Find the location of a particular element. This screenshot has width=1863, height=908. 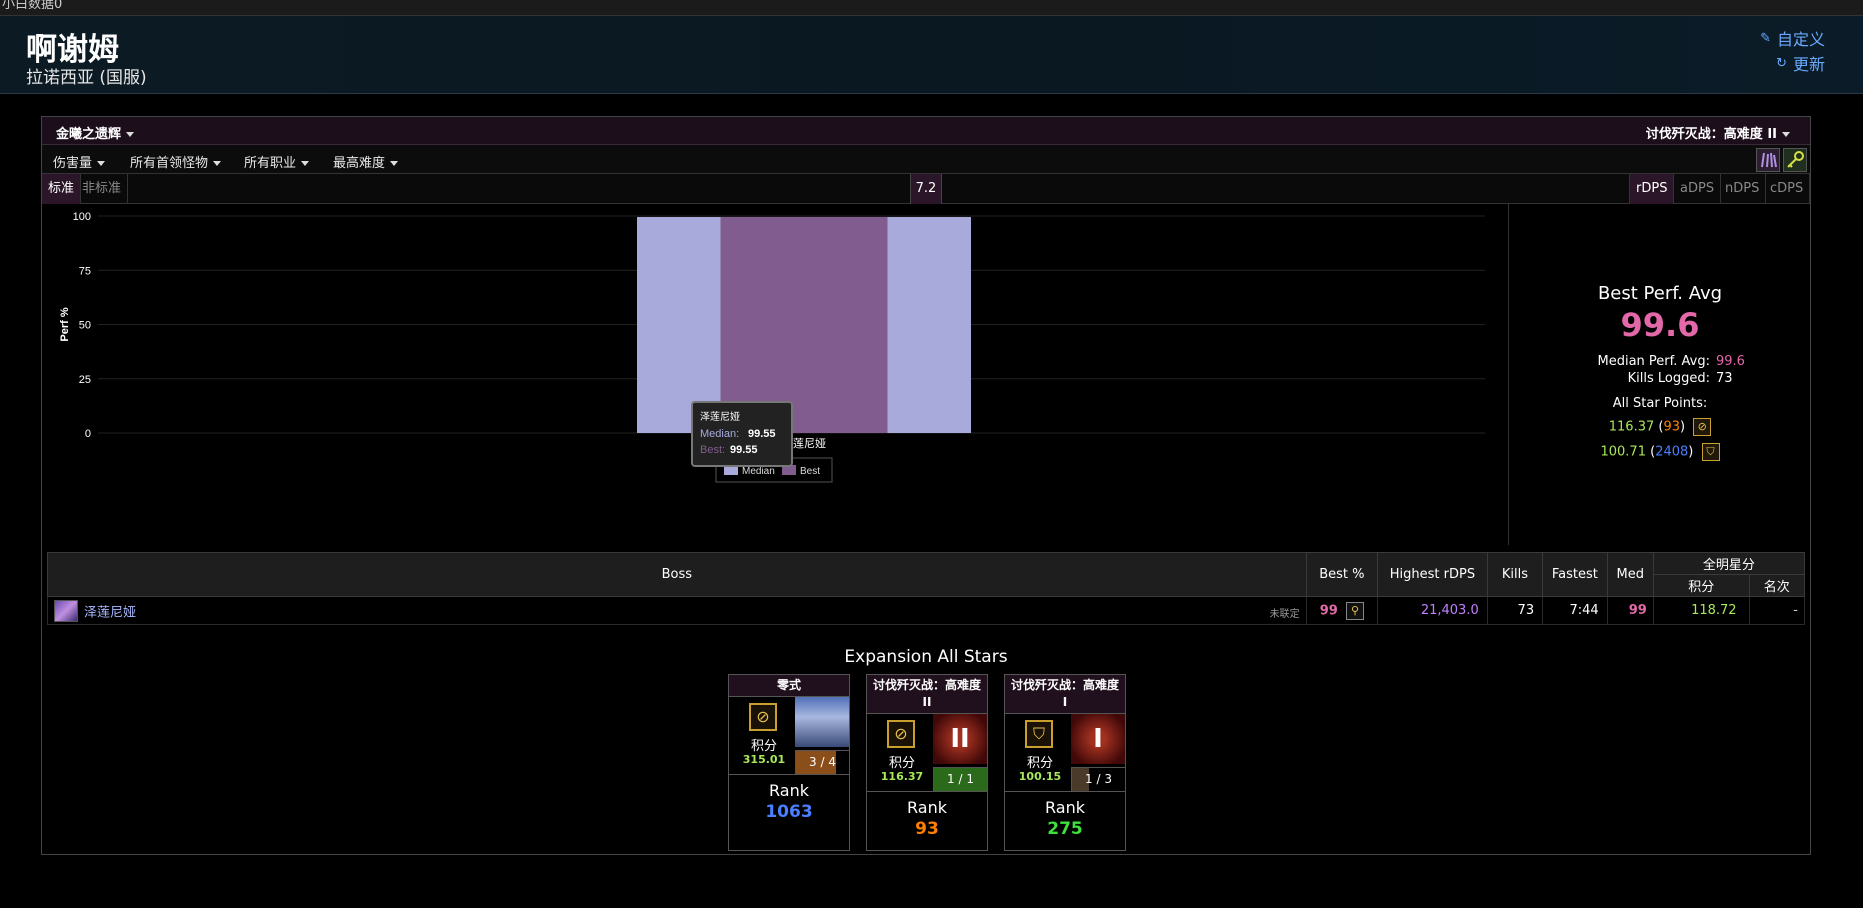

col-best: Best % is located at coordinates (1342, 574).